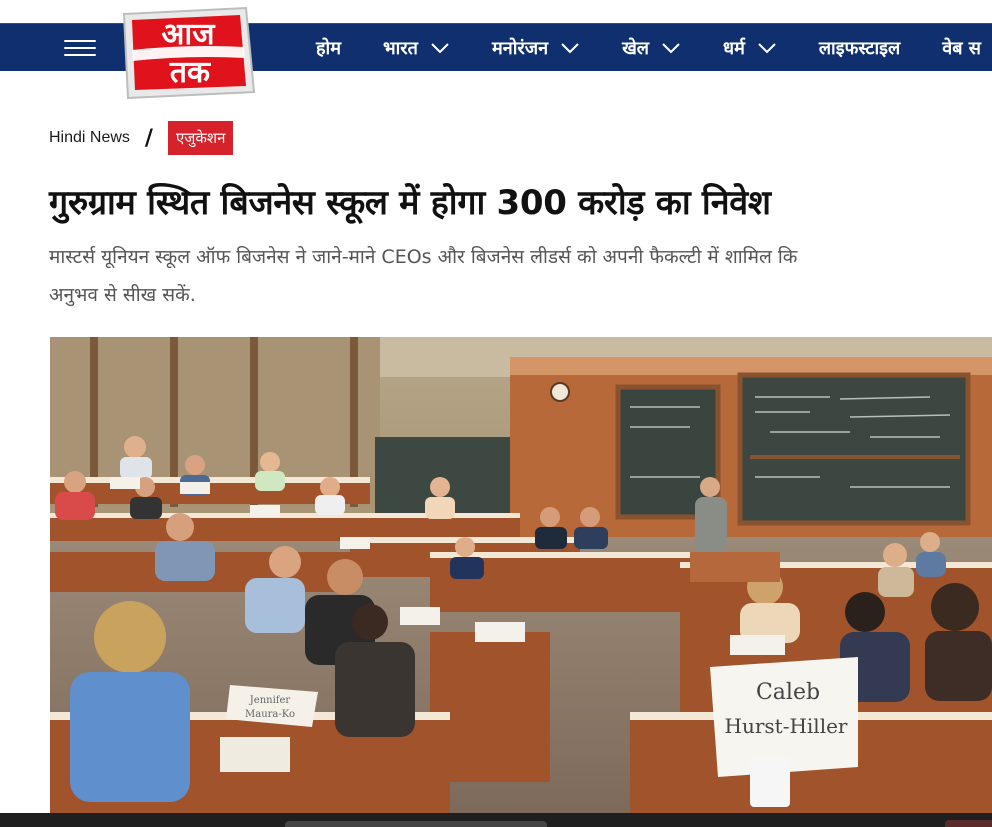  What do you see at coordinates (89, 138) in the screenshot?
I see `breadcrumb-home-link: Hindi News` at bounding box center [89, 138].